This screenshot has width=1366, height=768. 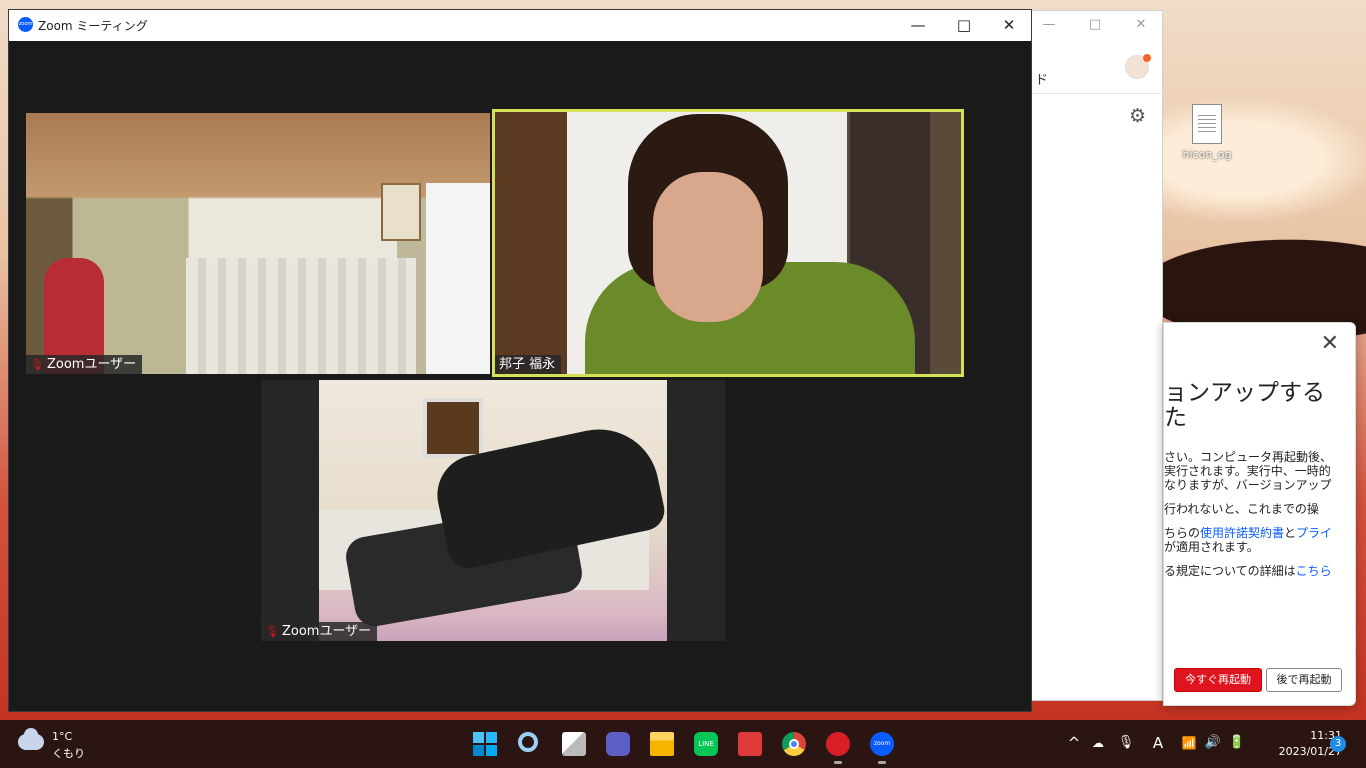 I want to click on onedrive-icon: ☁, so click(x=1098, y=743).